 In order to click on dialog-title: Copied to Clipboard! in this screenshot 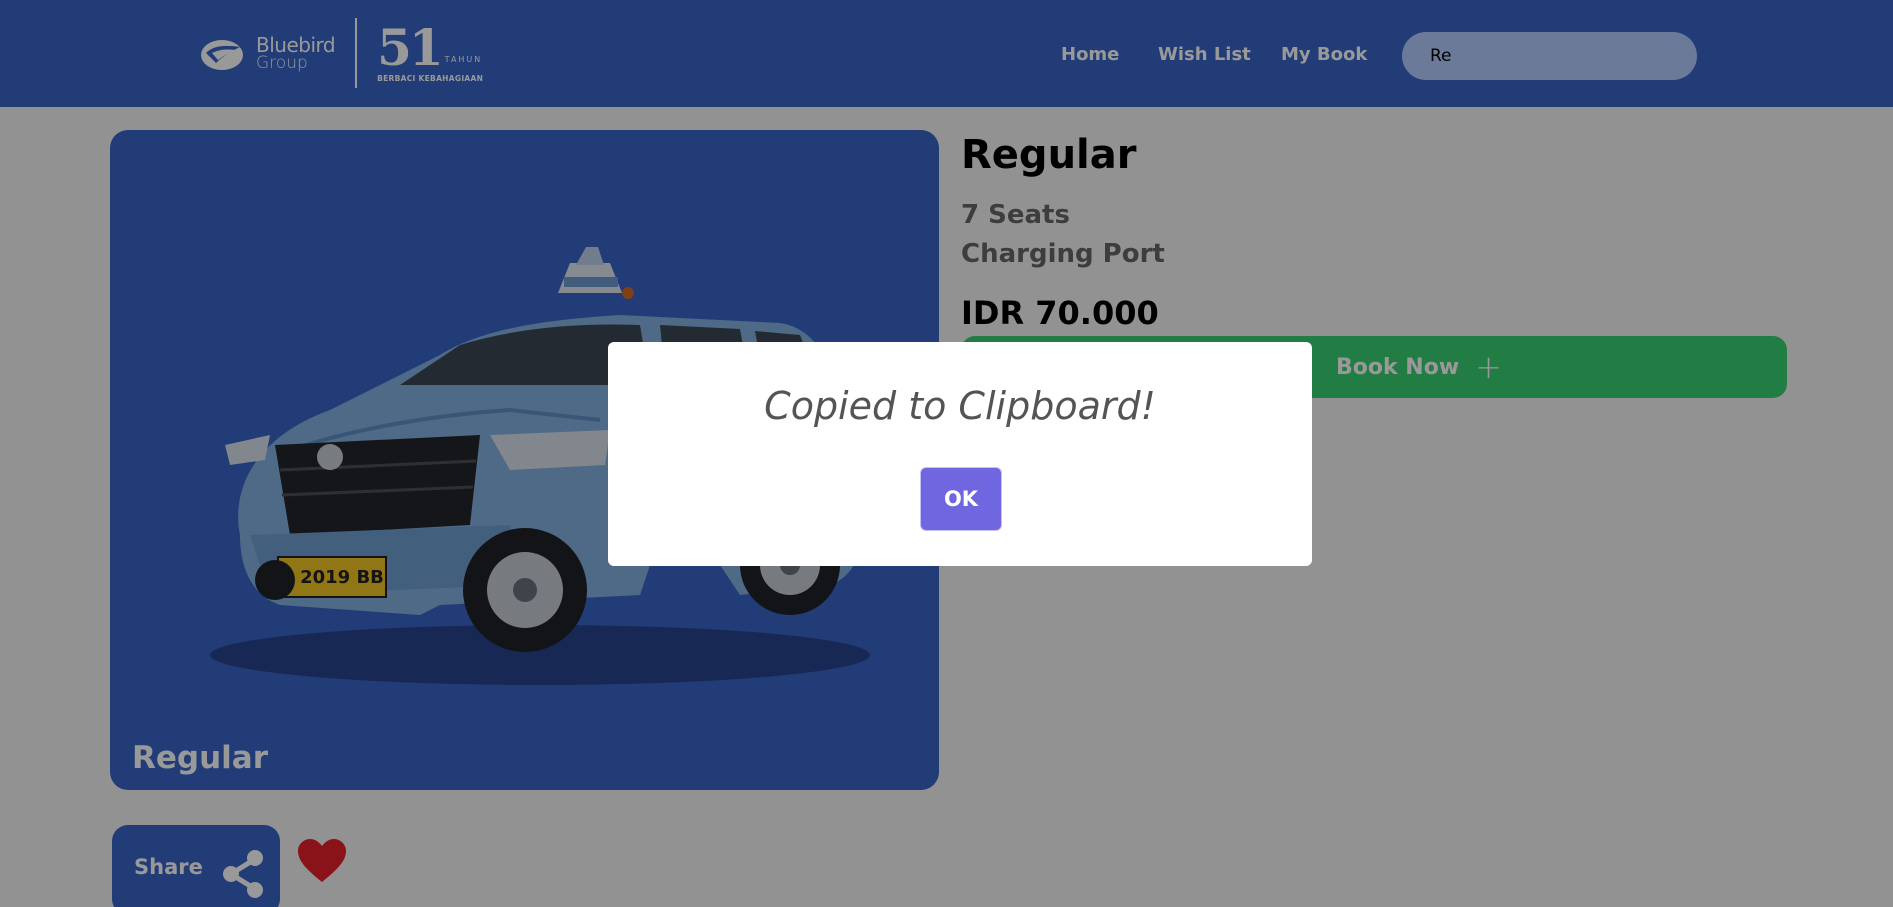, I will do `click(960, 406)`.